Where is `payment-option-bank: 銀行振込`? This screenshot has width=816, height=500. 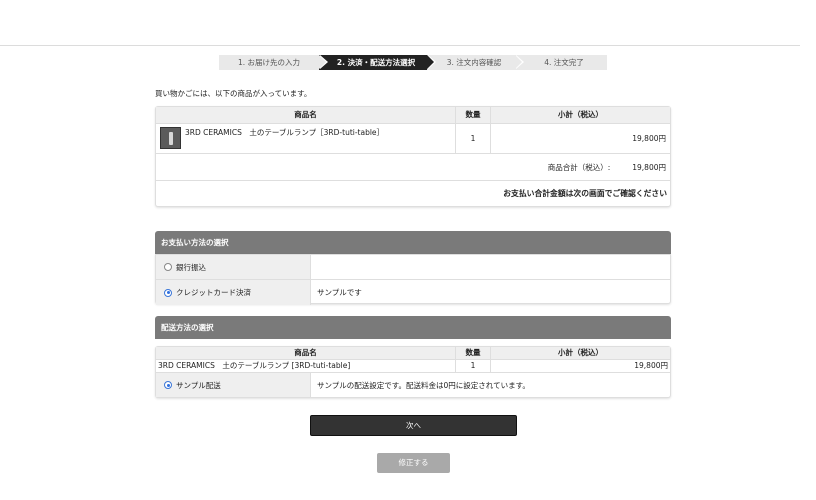 payment-option-bank: 銀行振込 is located at coordinates (413, 267).